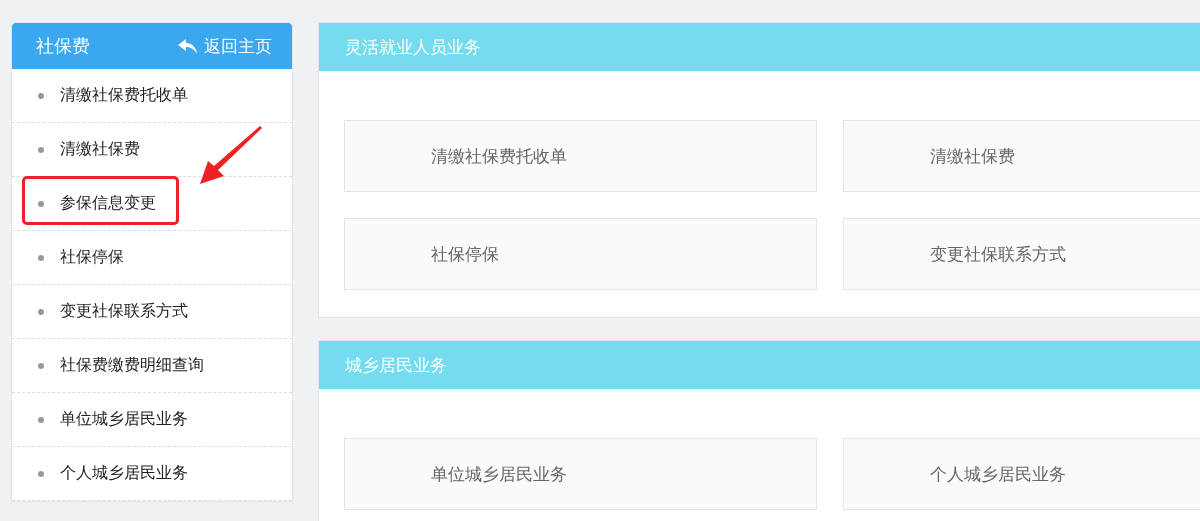  What do you see at coordinates (124, 473) in the screenshot?
I see `sidebar-item-label: 个人城乡居民业务` at bounding box center [124, 473].